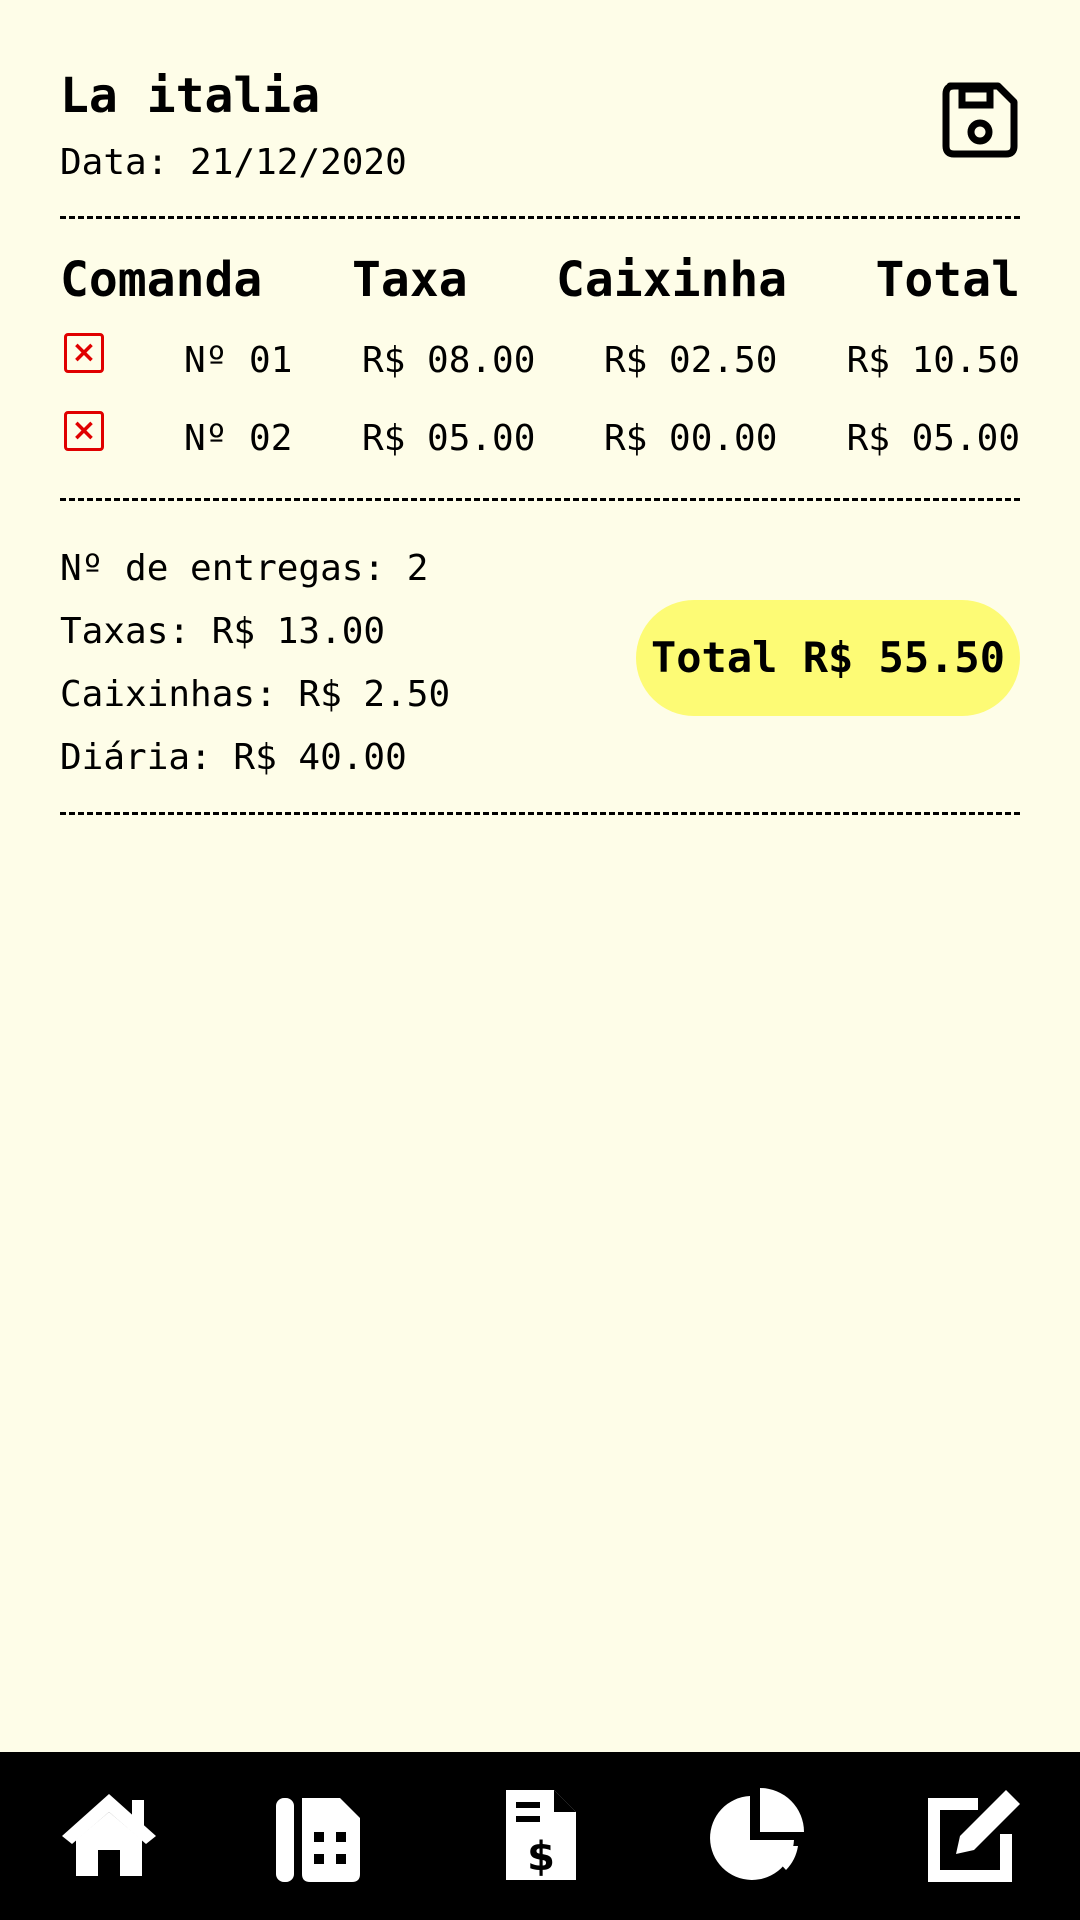  What do you see at coordinates (540, 438) in the screenshot?
I see `table-row: × Nº 02 R$ 05.00 R$ 00.00 R$ 05.00` at bounding box center [540, 438].